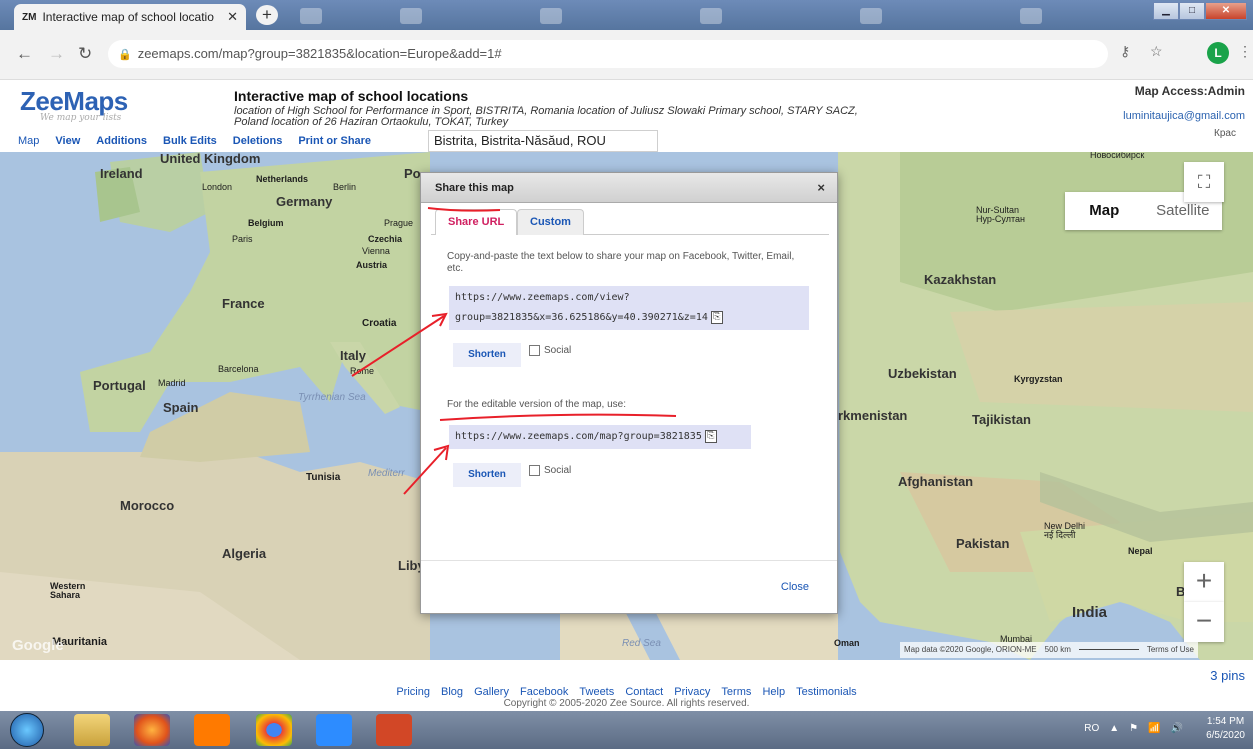 The height and width of the screenshot is (749, 1253). Describe the element at coordinates (543, 141) in the screenshot. I see `location-search-input: Bistrita, Bistrita-Năsăud, ROU` at that location.